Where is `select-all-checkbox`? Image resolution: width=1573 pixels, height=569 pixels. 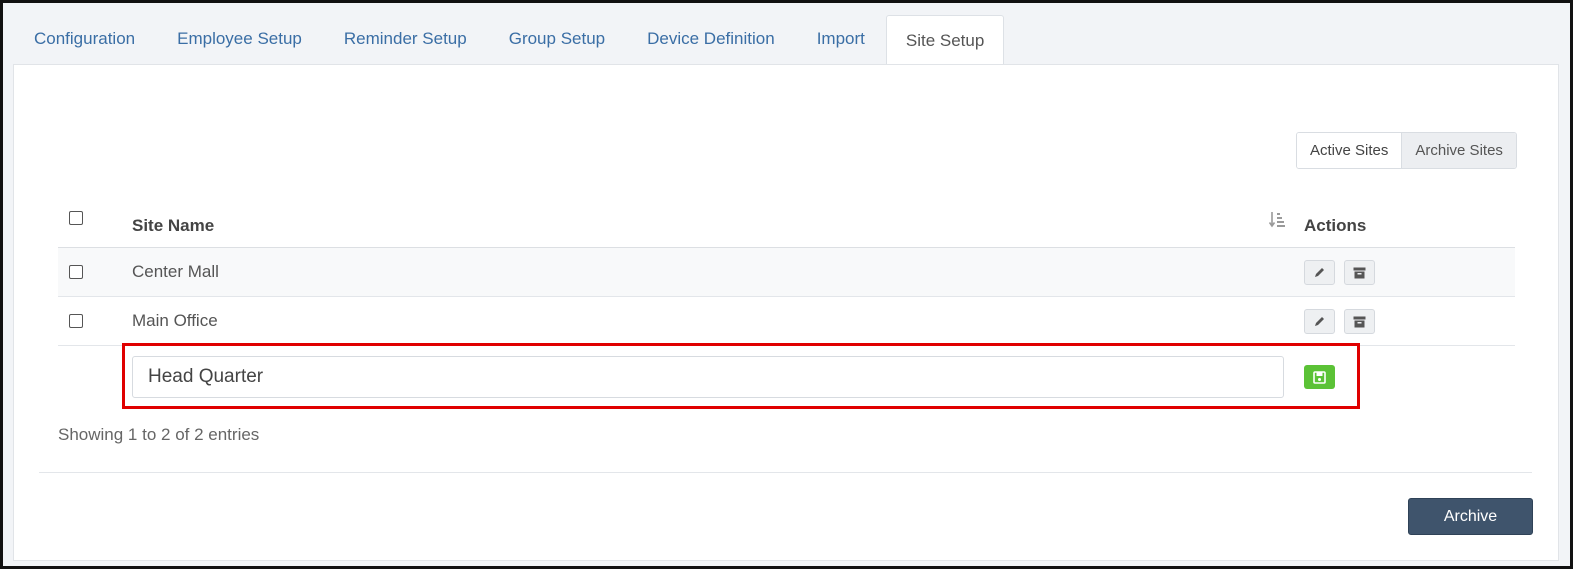
select-all-checkbox is located at coordinates (76, 218).